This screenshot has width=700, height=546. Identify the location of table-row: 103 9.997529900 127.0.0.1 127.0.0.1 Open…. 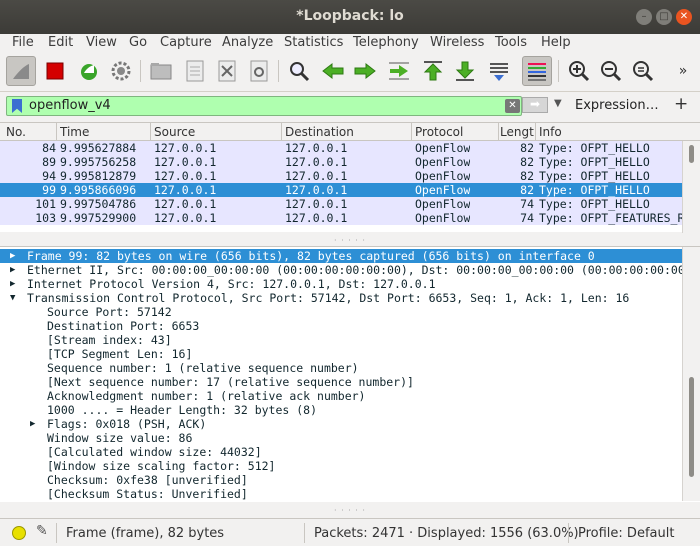
(341, 218).